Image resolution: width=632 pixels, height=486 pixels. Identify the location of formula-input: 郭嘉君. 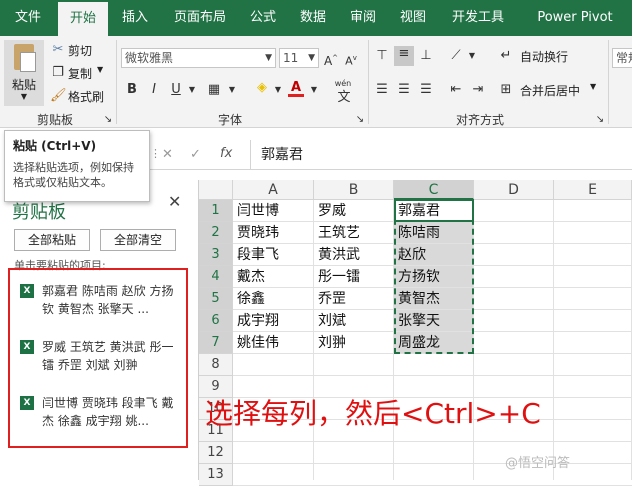
(441, 155).